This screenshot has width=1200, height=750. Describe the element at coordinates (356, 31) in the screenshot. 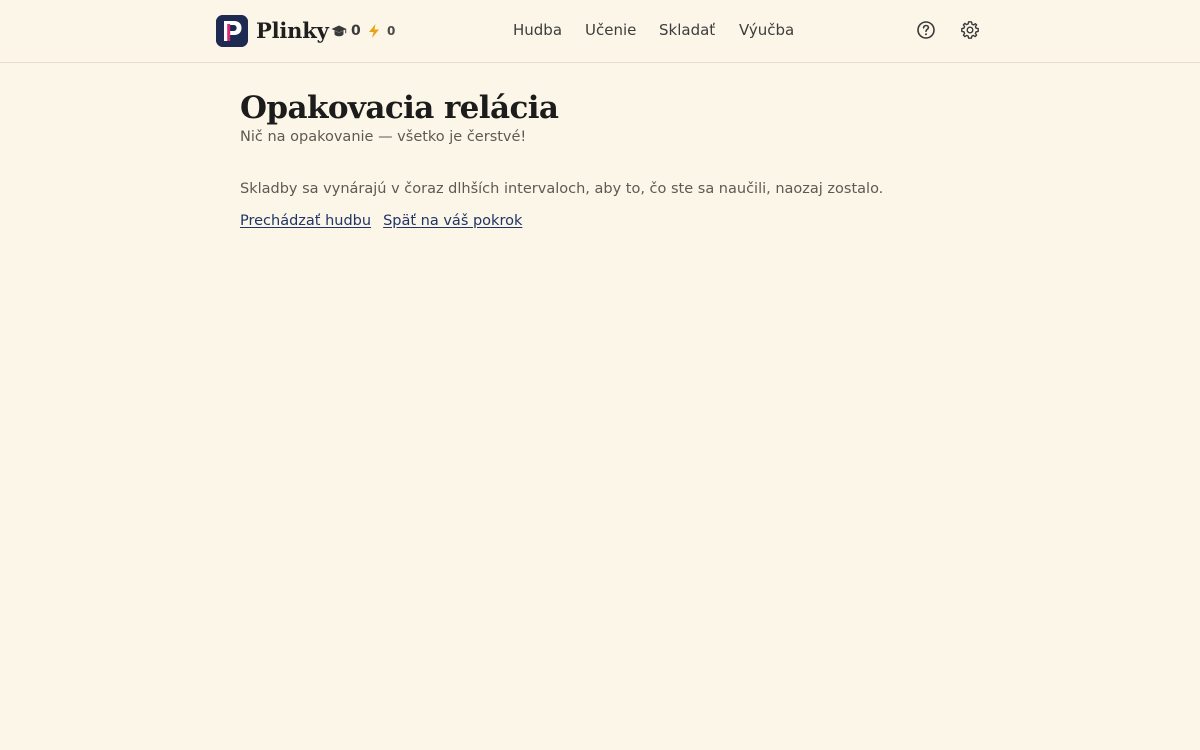

I see `xp-value: 0` at that location.